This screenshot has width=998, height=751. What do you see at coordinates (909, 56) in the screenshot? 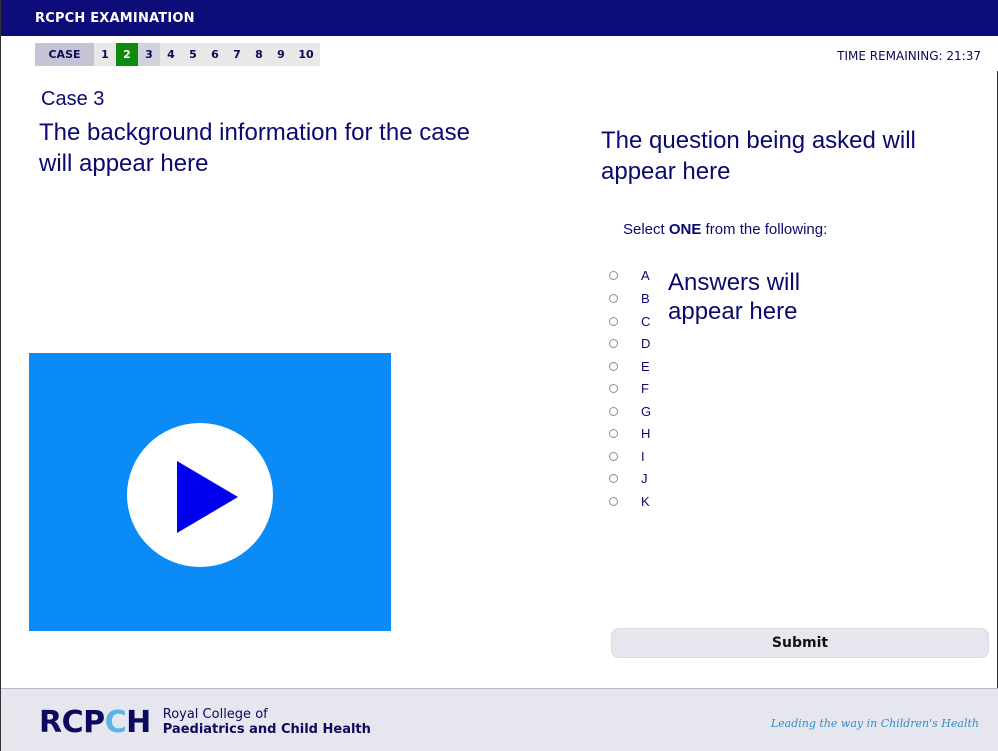
I see `time-remaining: TIME REMAINING: 21:37` at bounding box center [909, 56].